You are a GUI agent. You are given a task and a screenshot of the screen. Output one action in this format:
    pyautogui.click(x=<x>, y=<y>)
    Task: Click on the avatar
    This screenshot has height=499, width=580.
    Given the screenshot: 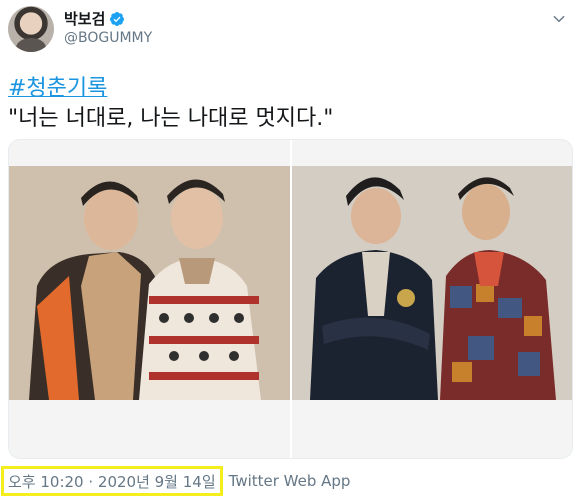 What is the action you would take?
    pyautogui.click(x=31, y=29)
    